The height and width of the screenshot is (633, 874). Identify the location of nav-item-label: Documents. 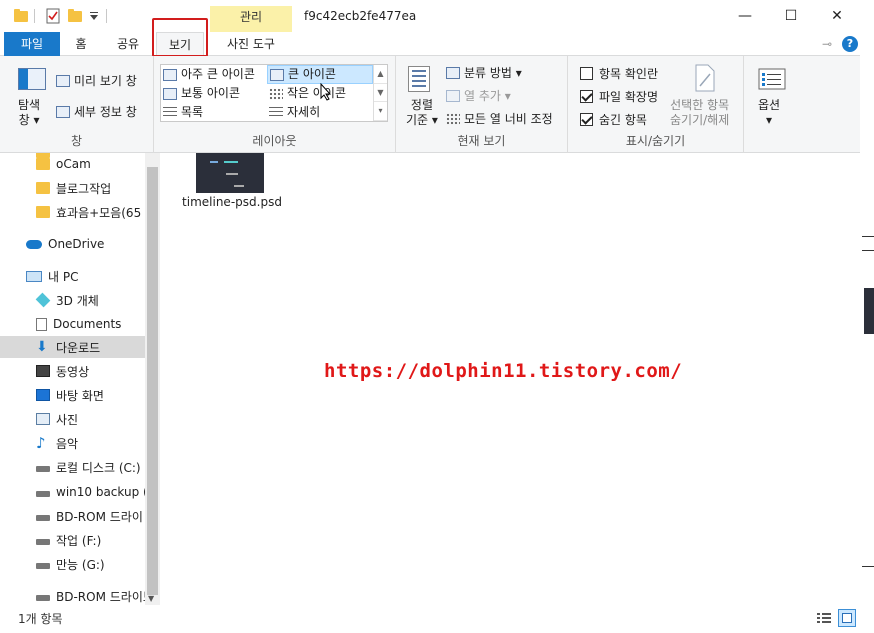
(87, 324).